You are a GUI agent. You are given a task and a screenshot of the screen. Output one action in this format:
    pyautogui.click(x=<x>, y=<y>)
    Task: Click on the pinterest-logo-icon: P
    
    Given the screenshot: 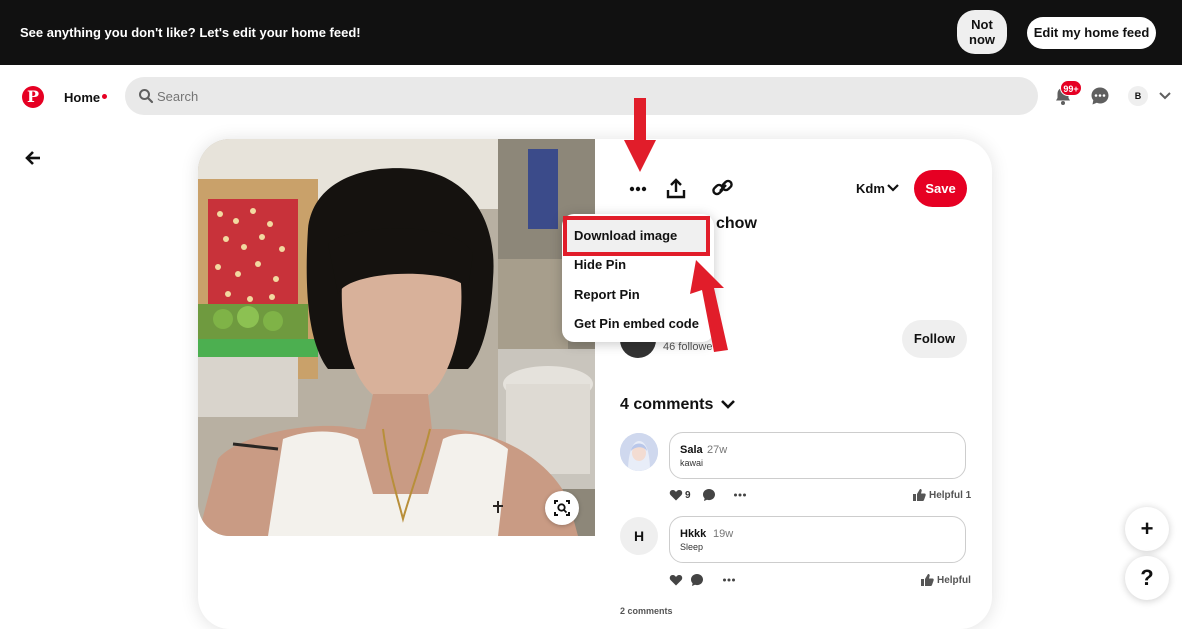 What is the action you would take?
    pyautogui.click(x=33, y=97)
    